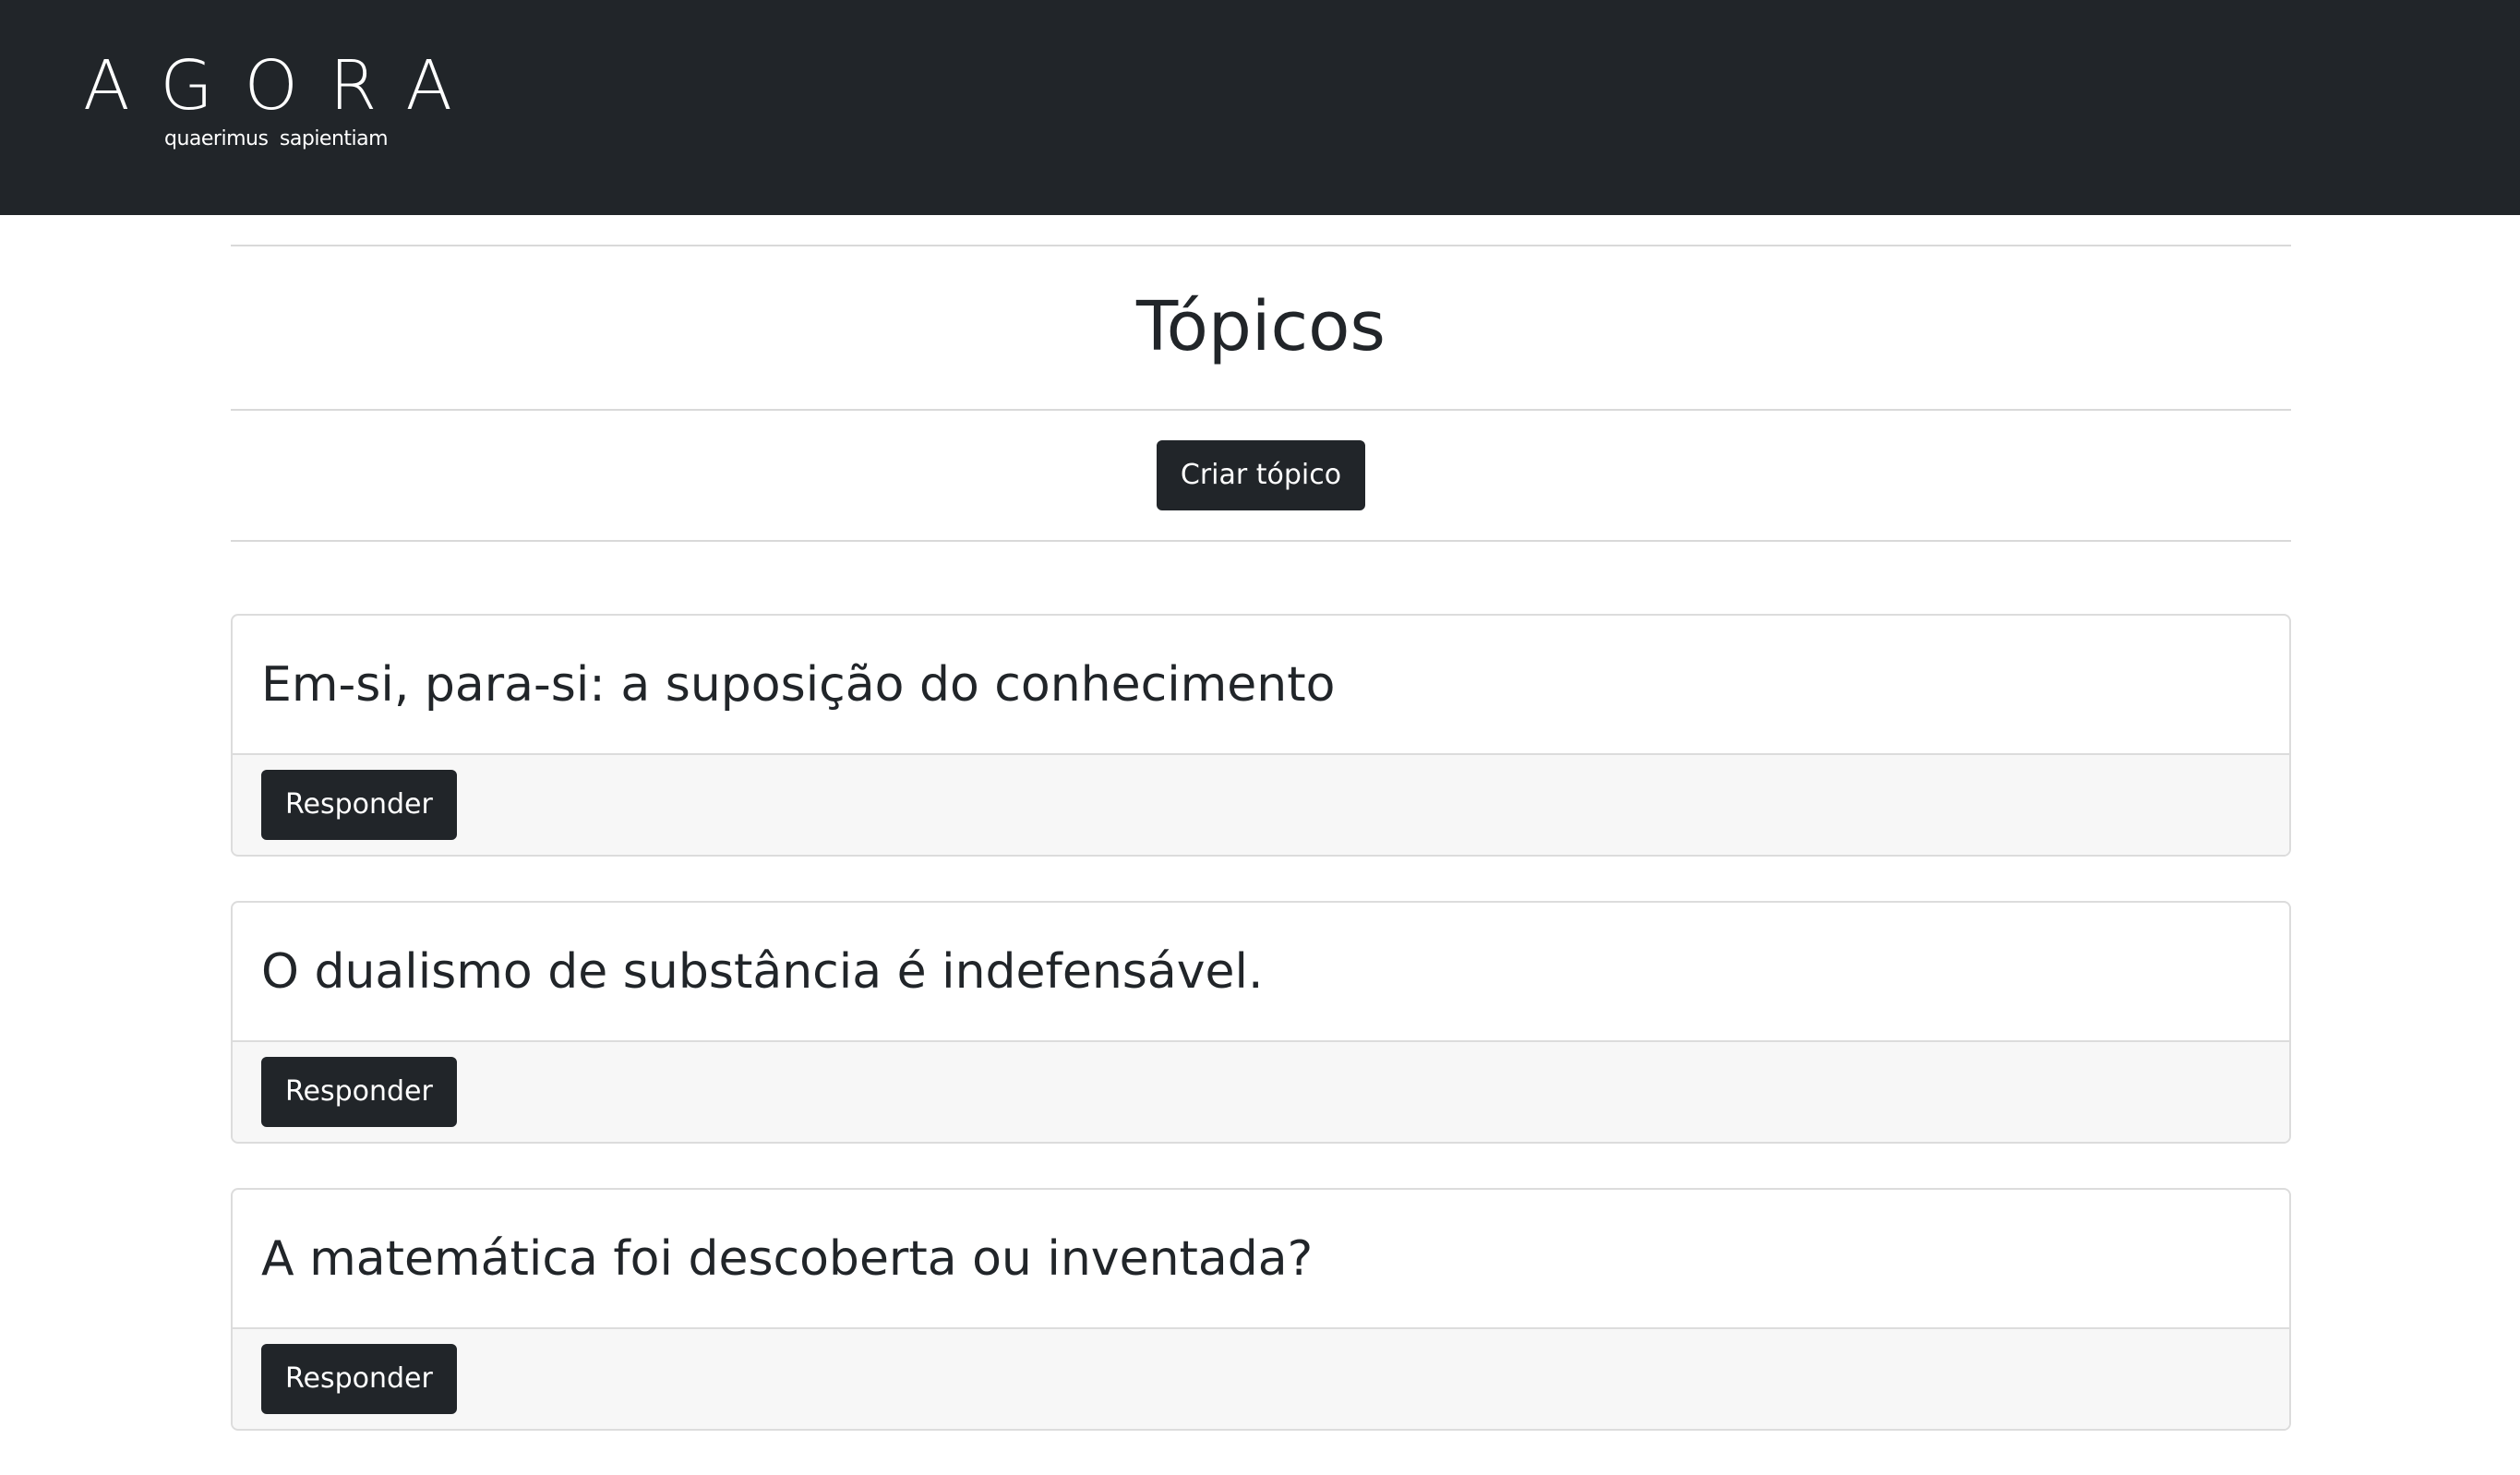 The height and width of the screenshot is (1475, 2520). I want to click on topic-card-body: O dualismo de substância é indefensável., so click(1261, 971).